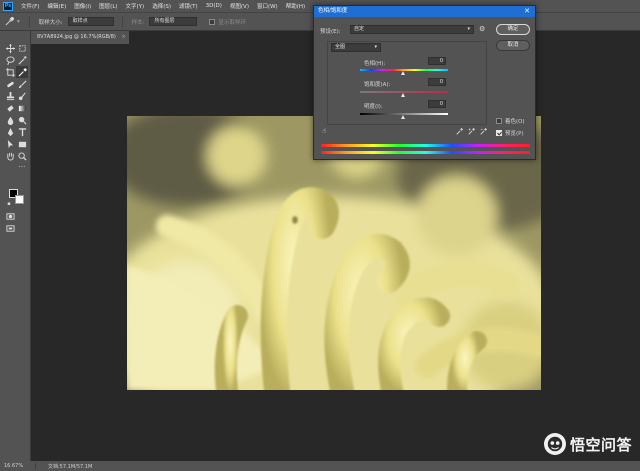  I want to click on dodge-tool-icon, so click(22, 120).